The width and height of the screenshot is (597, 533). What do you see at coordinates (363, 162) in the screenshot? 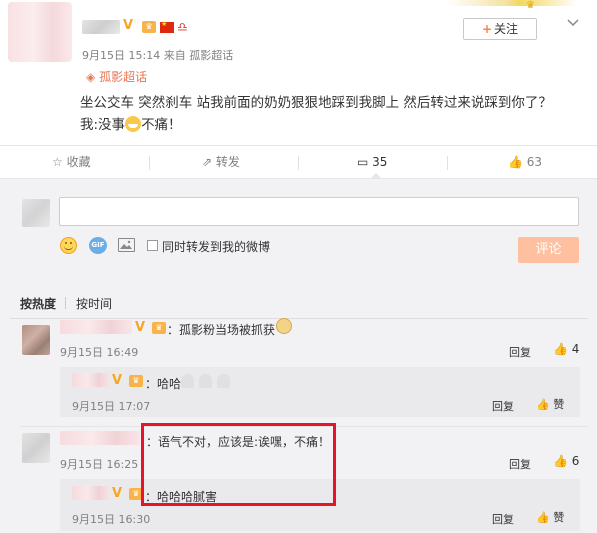
I see `comment-icon: ▭` at bounding box center [363, 162].